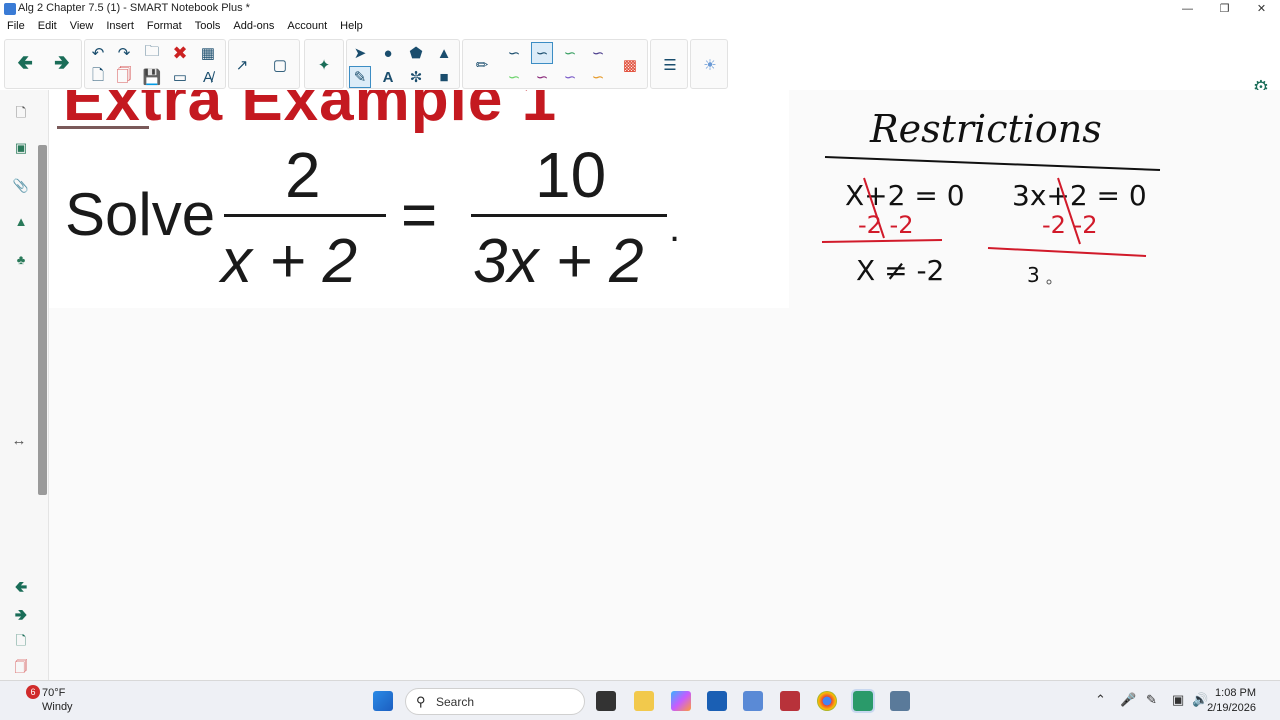  I want to click on search-label: Search, so click(455, 702).